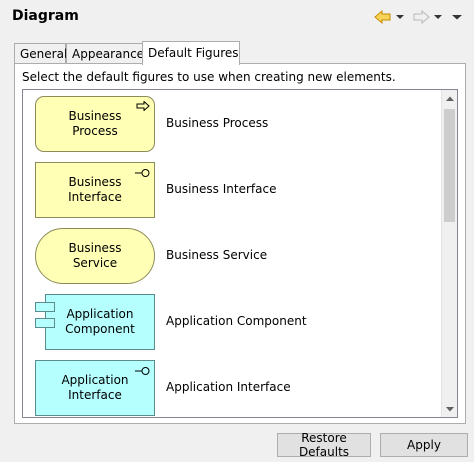 The width and height of the screenshot is (474, 462). I want to click on application-interface-figure: Application Interface, so click(95, 388).